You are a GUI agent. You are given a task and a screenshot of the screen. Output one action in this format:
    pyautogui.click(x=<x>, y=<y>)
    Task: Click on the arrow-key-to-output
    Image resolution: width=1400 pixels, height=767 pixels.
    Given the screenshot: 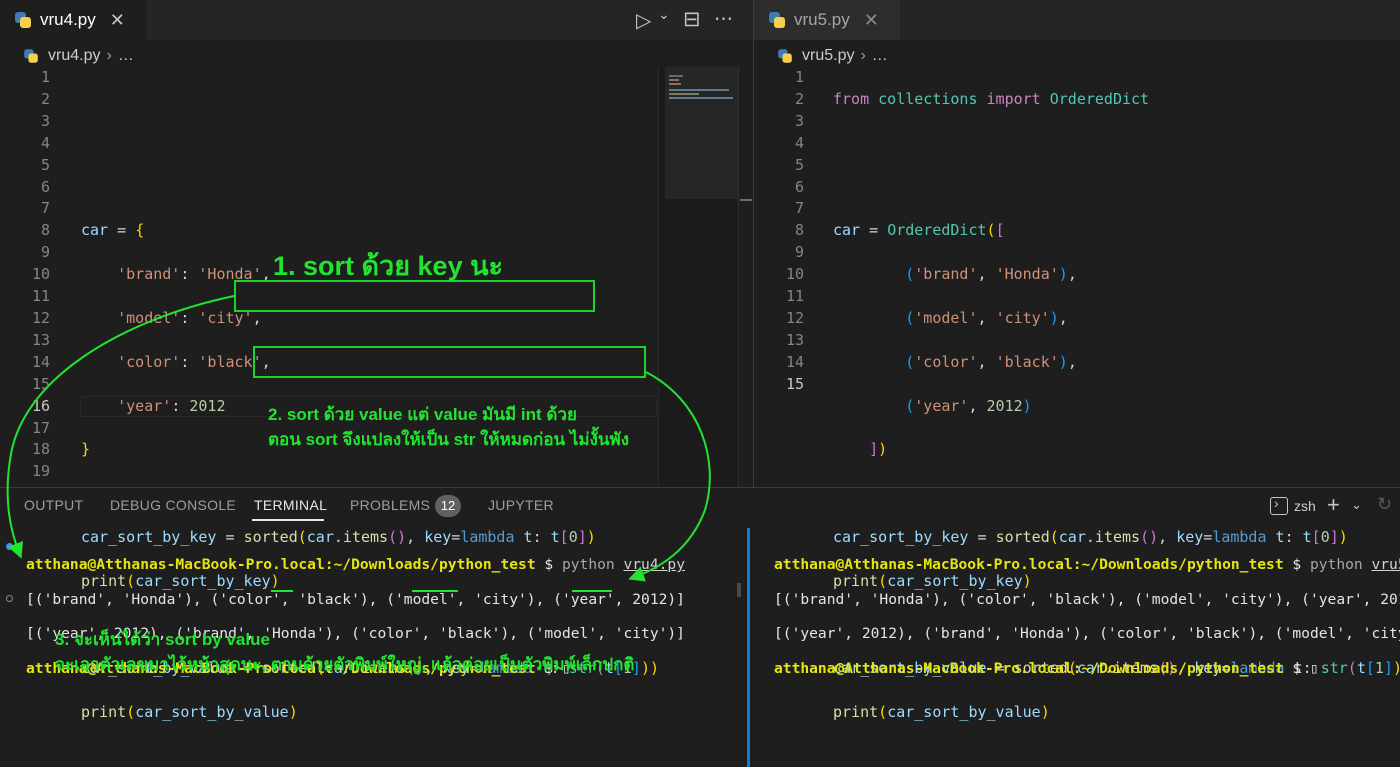 What is the action you would take?
    pyautogui.click(x=120, y=427)
    